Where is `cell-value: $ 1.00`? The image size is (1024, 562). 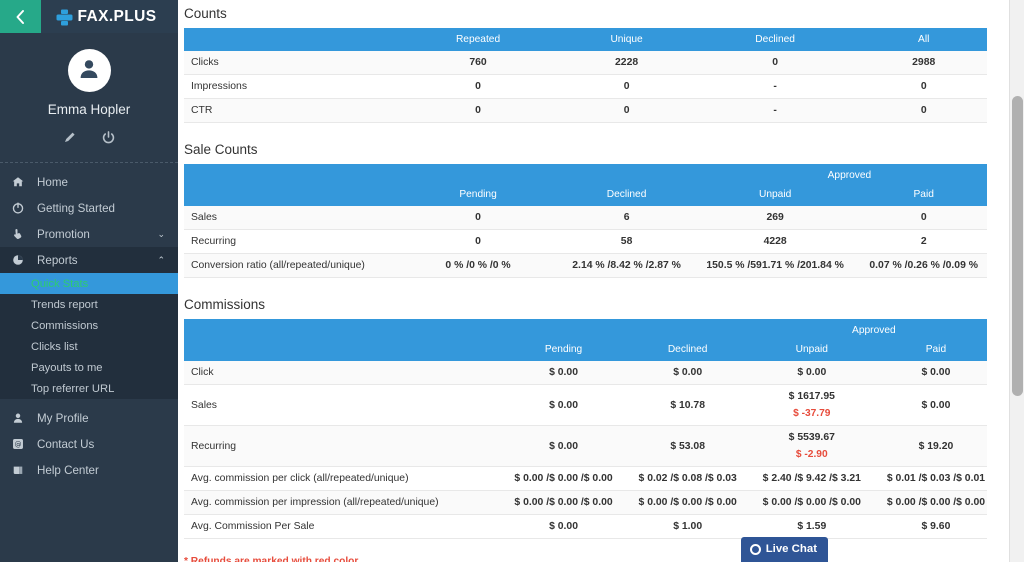
cell-value: $ 1.00 is located at coordinates (687, 526).